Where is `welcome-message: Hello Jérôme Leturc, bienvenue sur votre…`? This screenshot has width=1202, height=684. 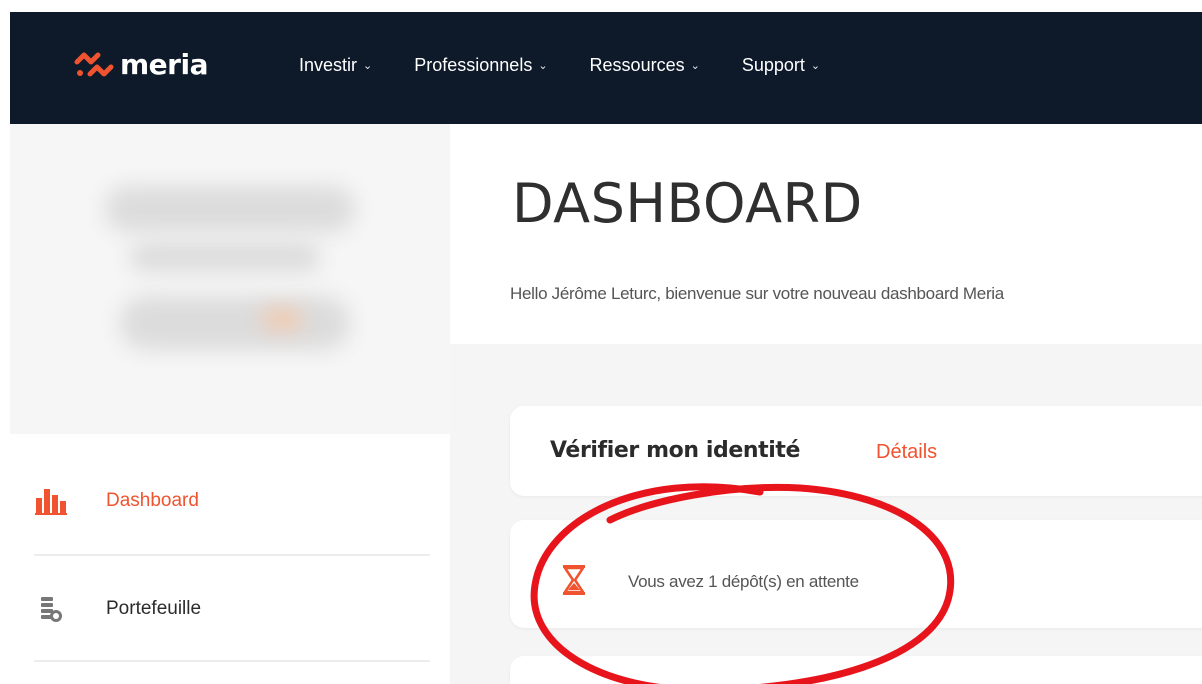
welcome-message: Hello Jérôme Leturc, bienvenue sur votre… is located at coordinates (757, 293).